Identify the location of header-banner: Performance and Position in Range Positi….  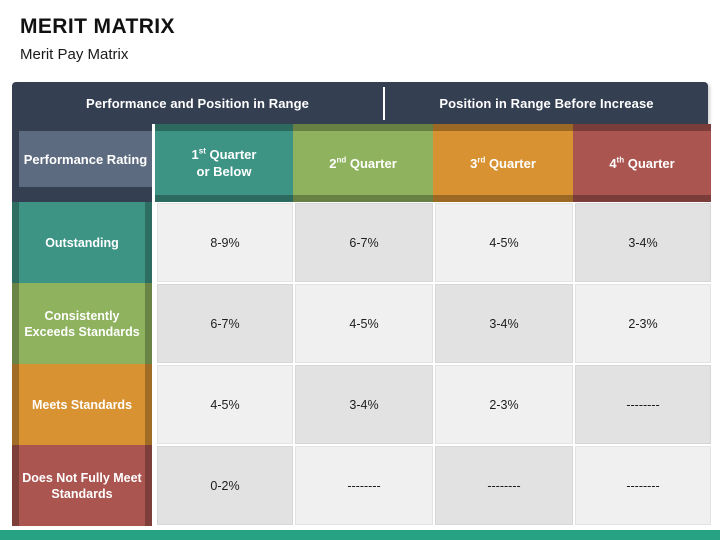
(360, 103).